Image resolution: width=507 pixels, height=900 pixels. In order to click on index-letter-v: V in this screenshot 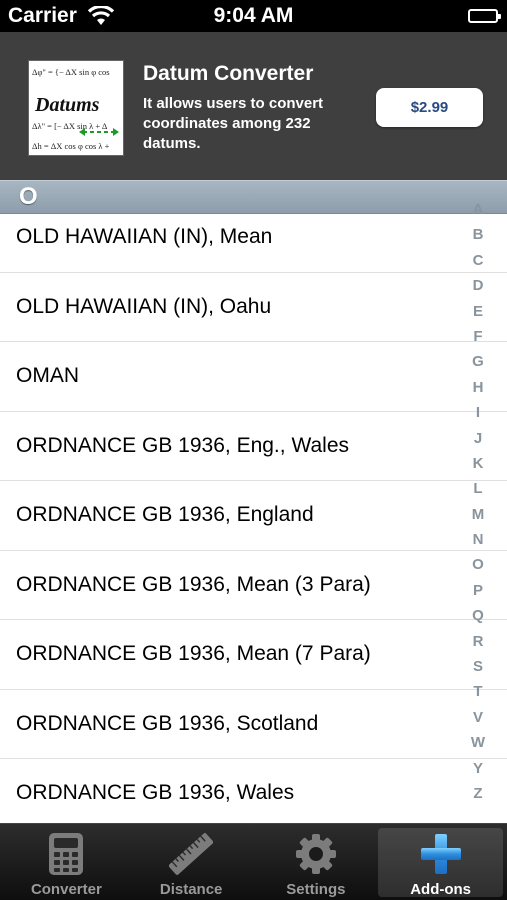, I will do `click(478, 717)`.